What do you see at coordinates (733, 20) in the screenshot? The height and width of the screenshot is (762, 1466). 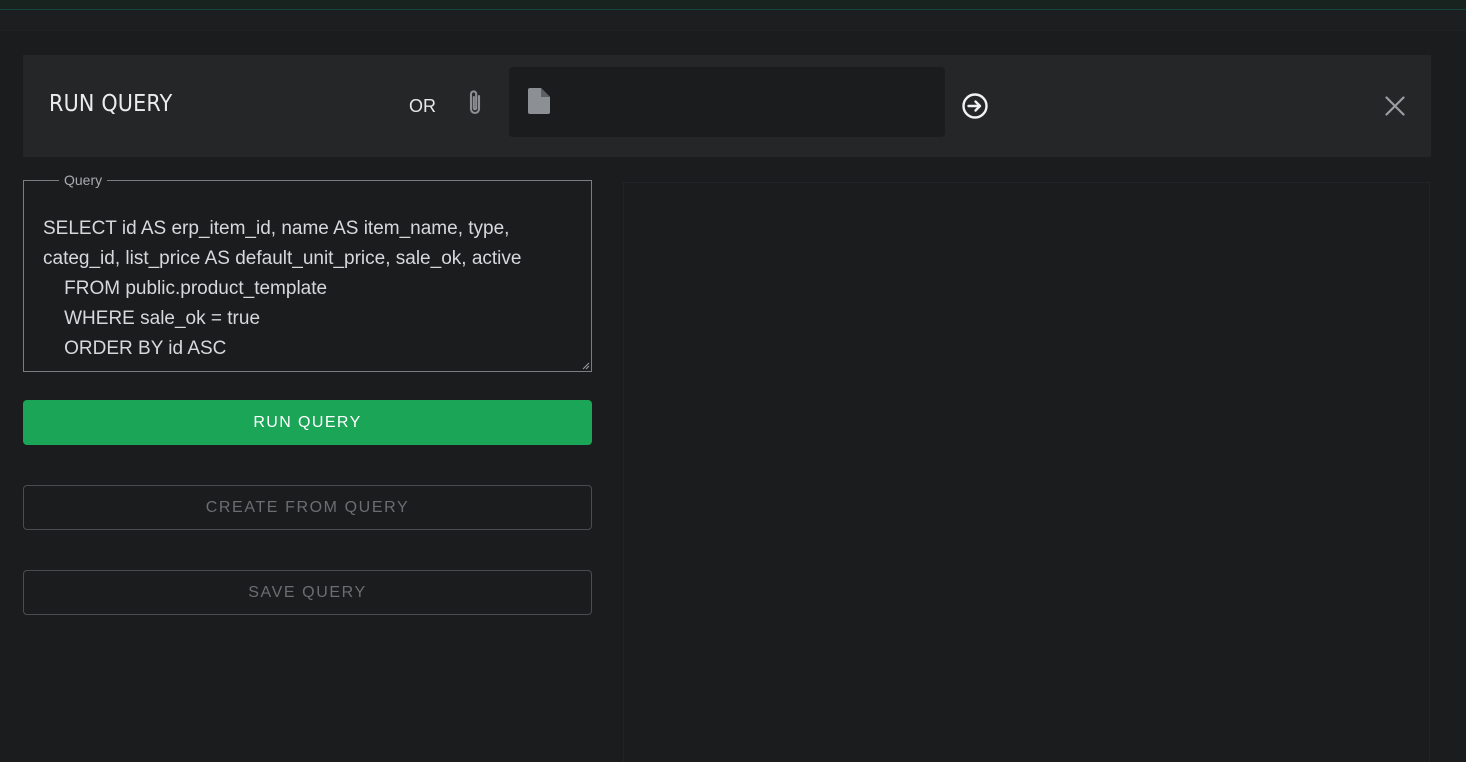 I see `top-strip` at bounding box center [733, 20].